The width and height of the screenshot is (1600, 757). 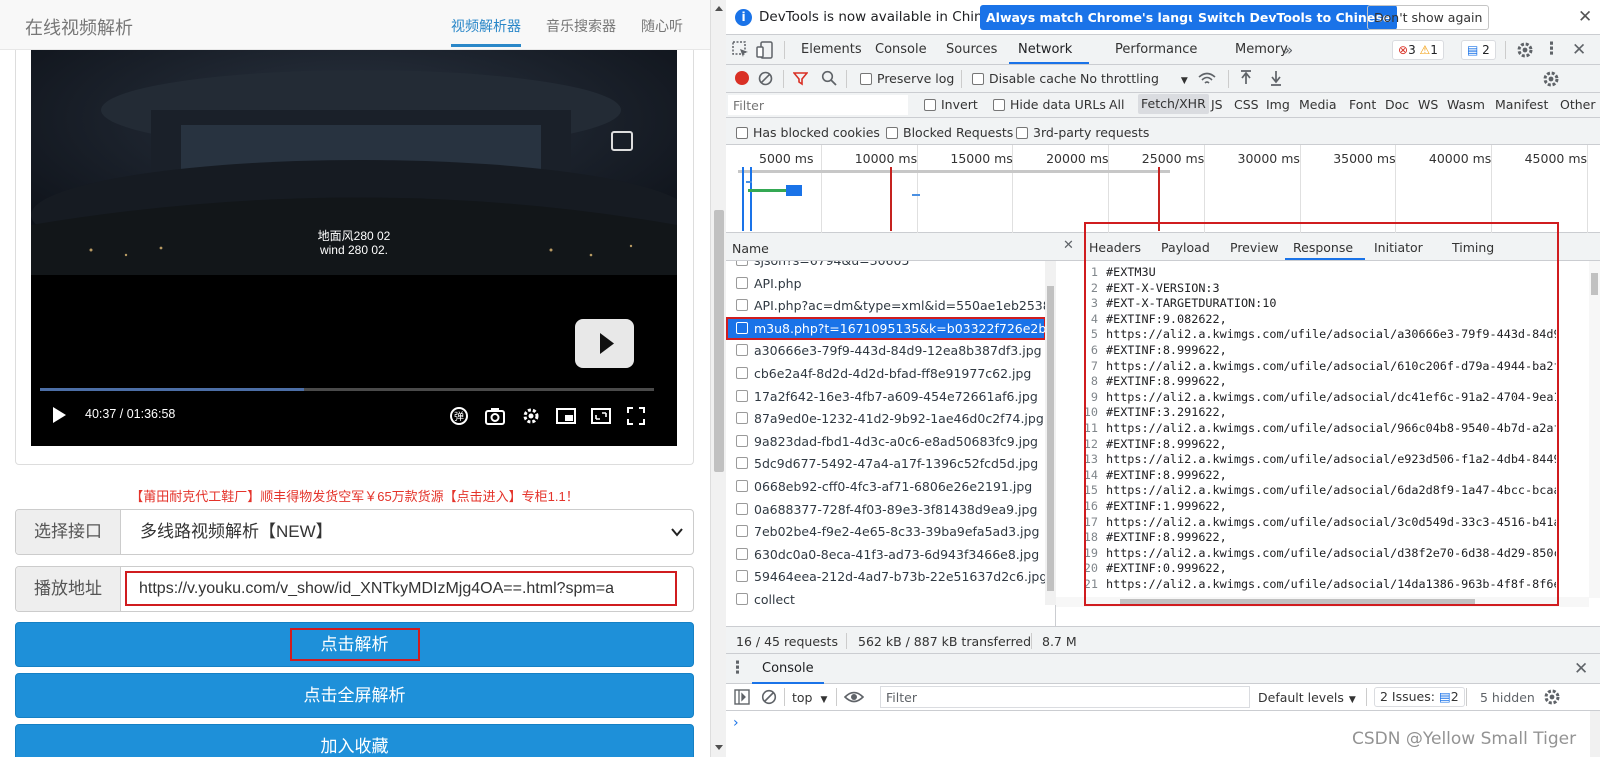 What do you see at coordinates (930, 105) in the screenshot?
I see `invert-box` at bounding box center [930, 105].